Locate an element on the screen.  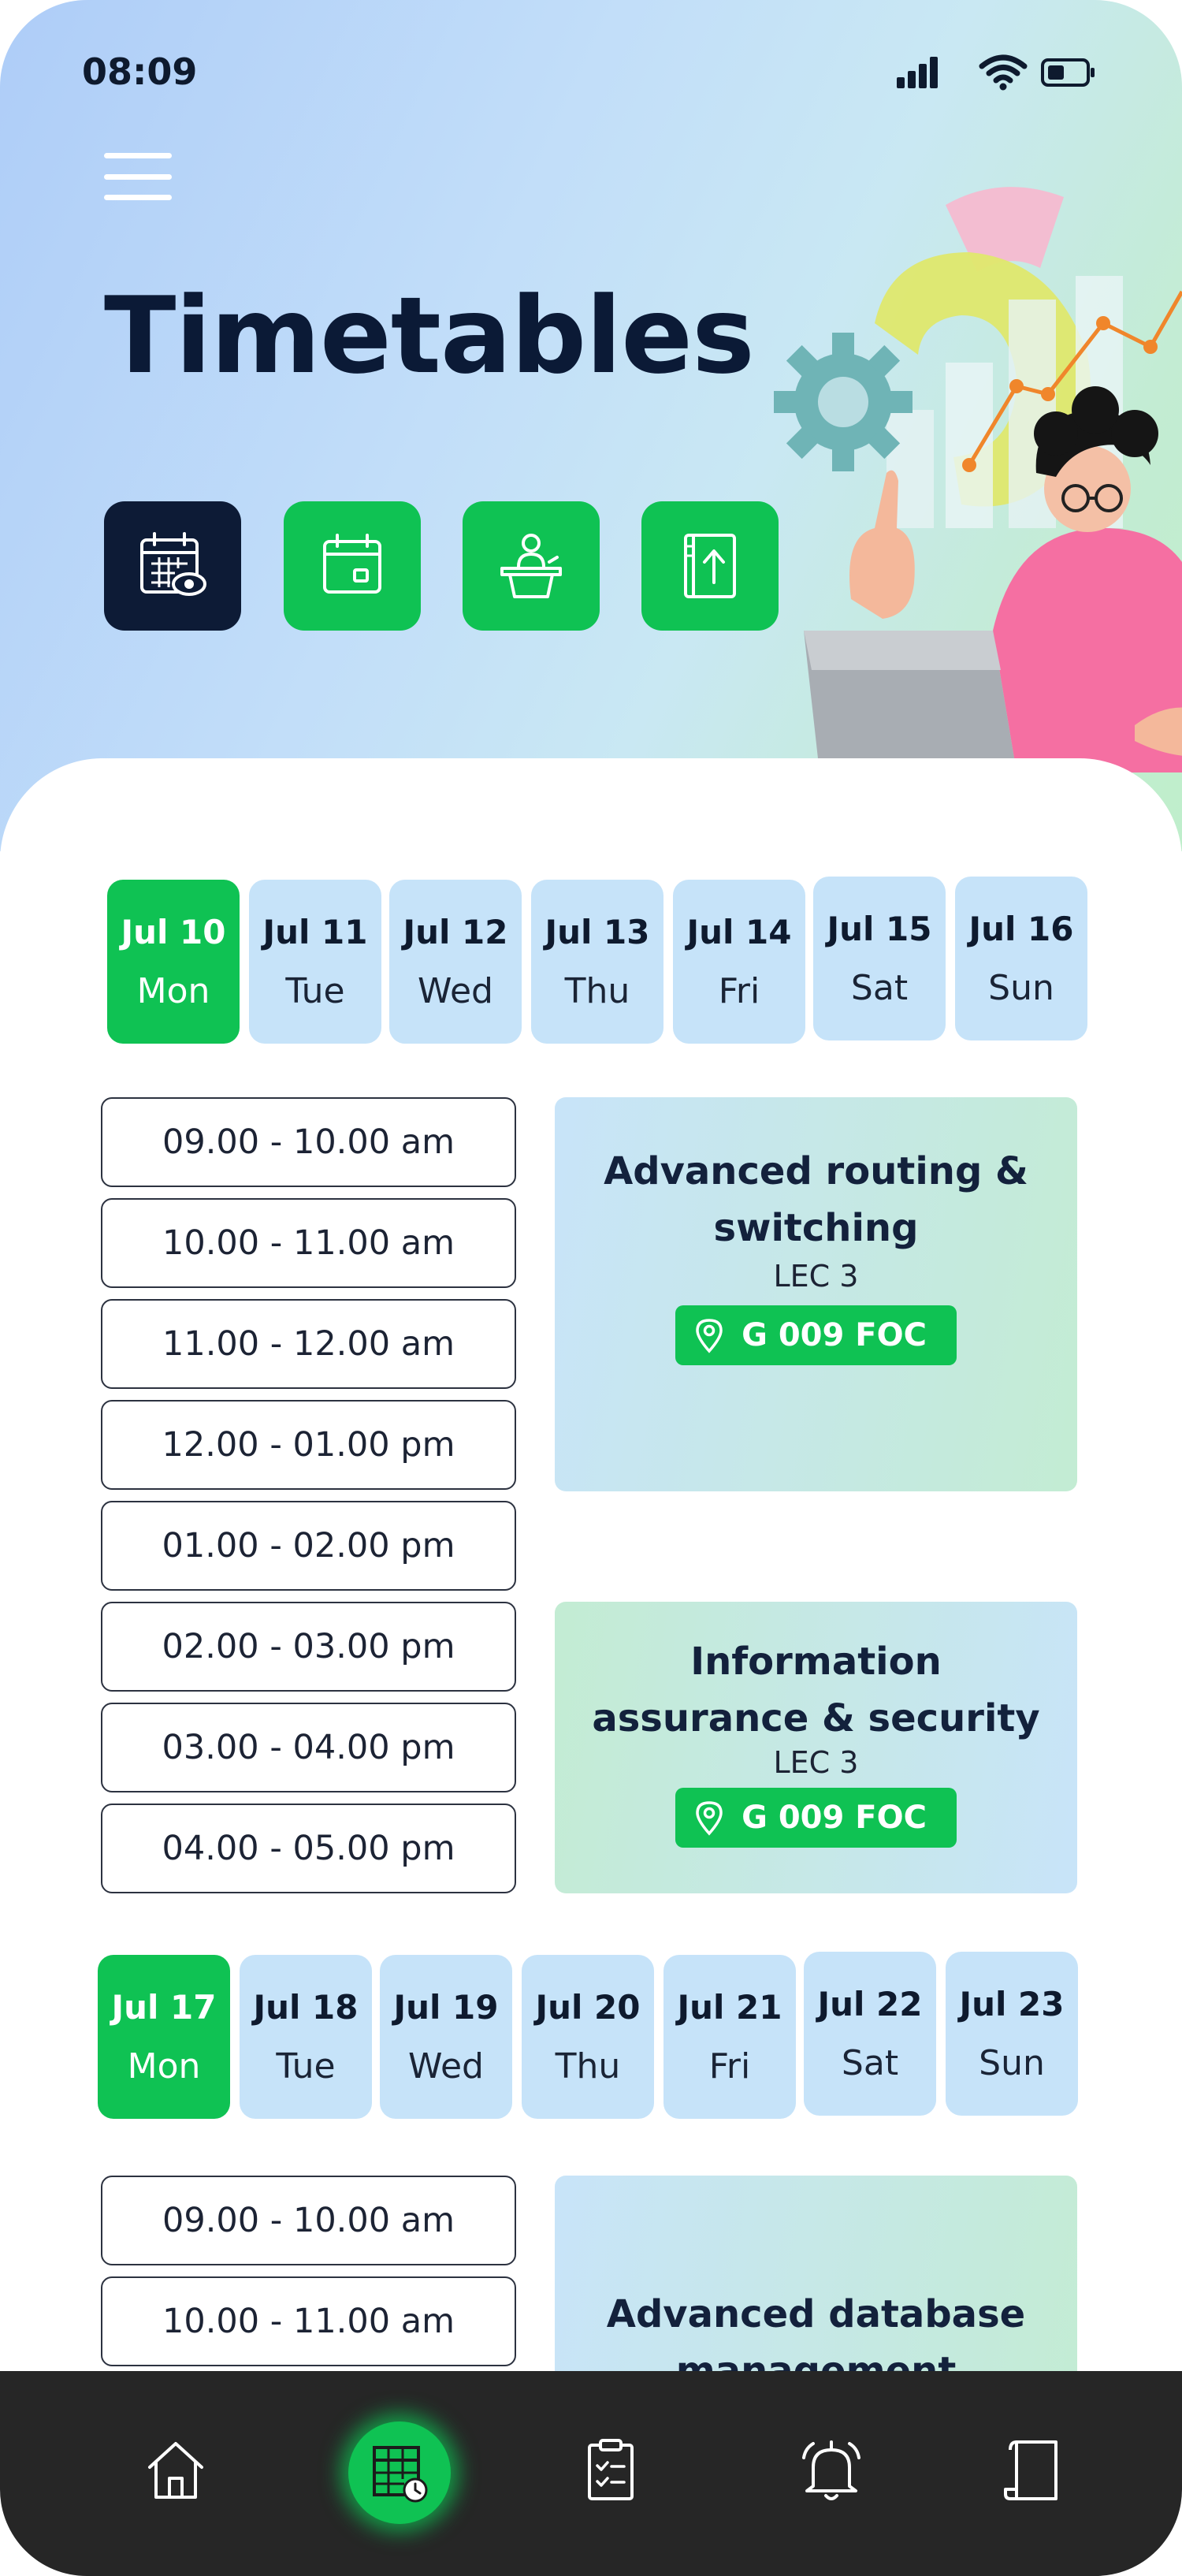
home-icon is located at coordinates (175, 2470).